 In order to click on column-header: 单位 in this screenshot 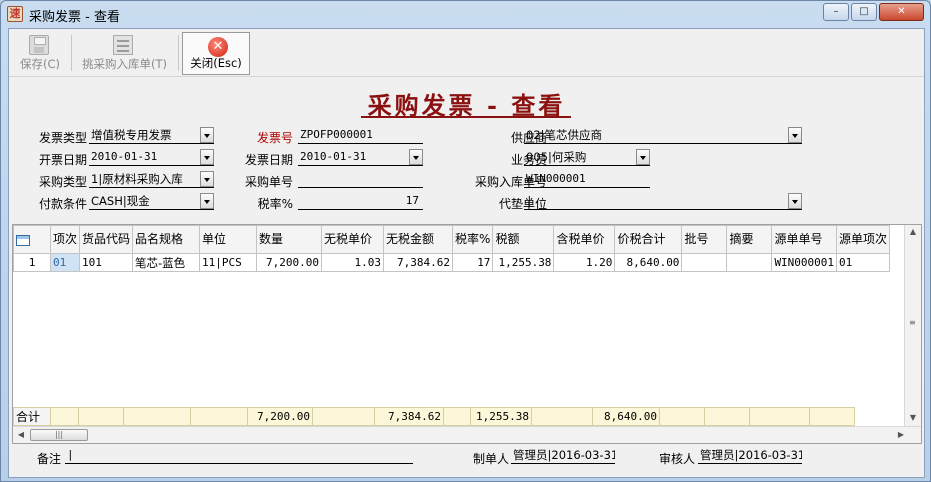, I will do `click(228, 239)`.